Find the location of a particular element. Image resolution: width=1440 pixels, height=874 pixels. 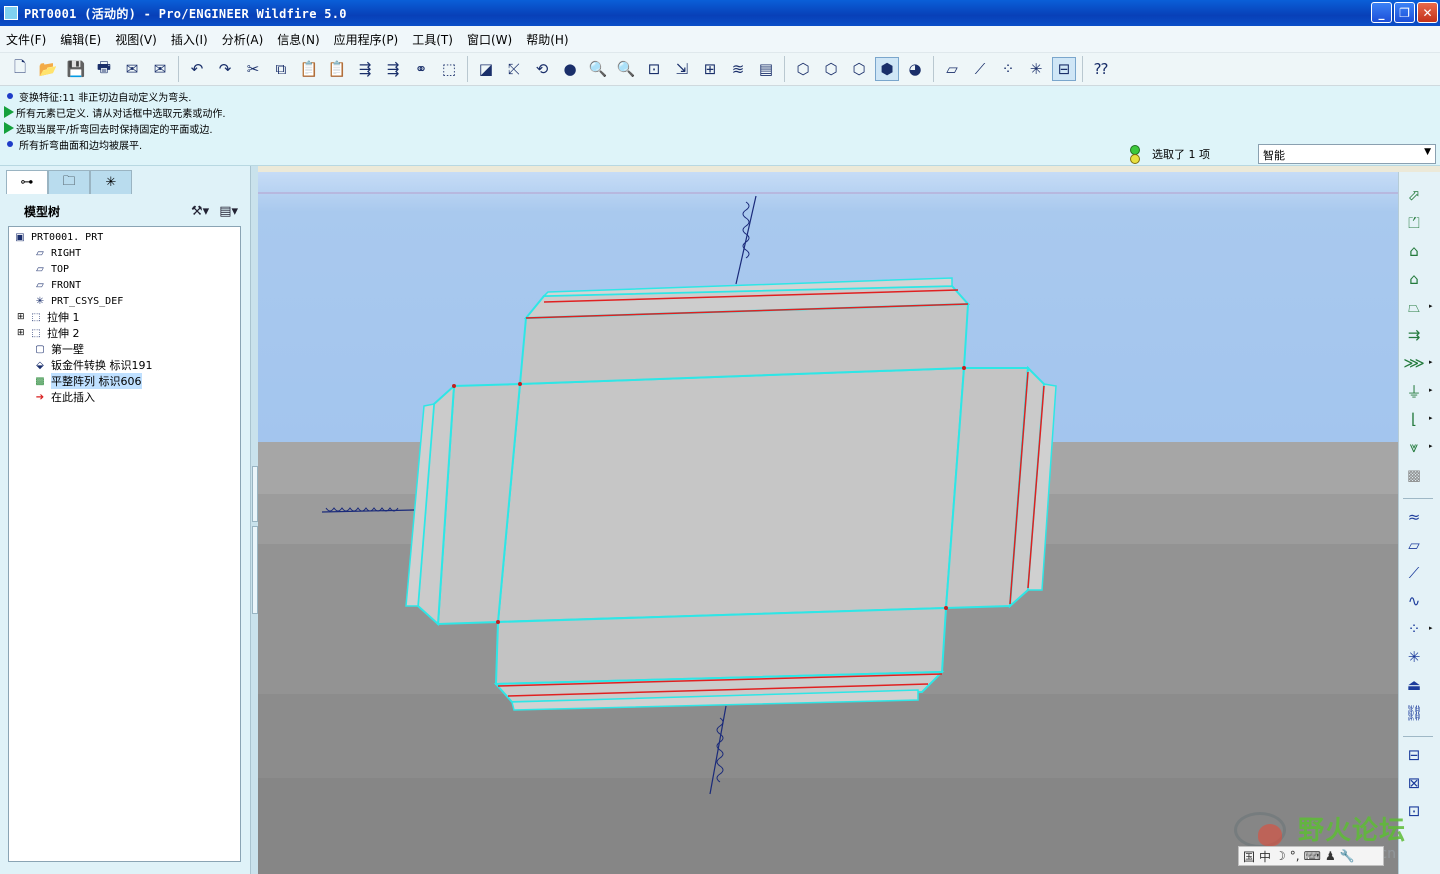

edge-bend-button: ⇉ is located at coordinates (1414, 335).